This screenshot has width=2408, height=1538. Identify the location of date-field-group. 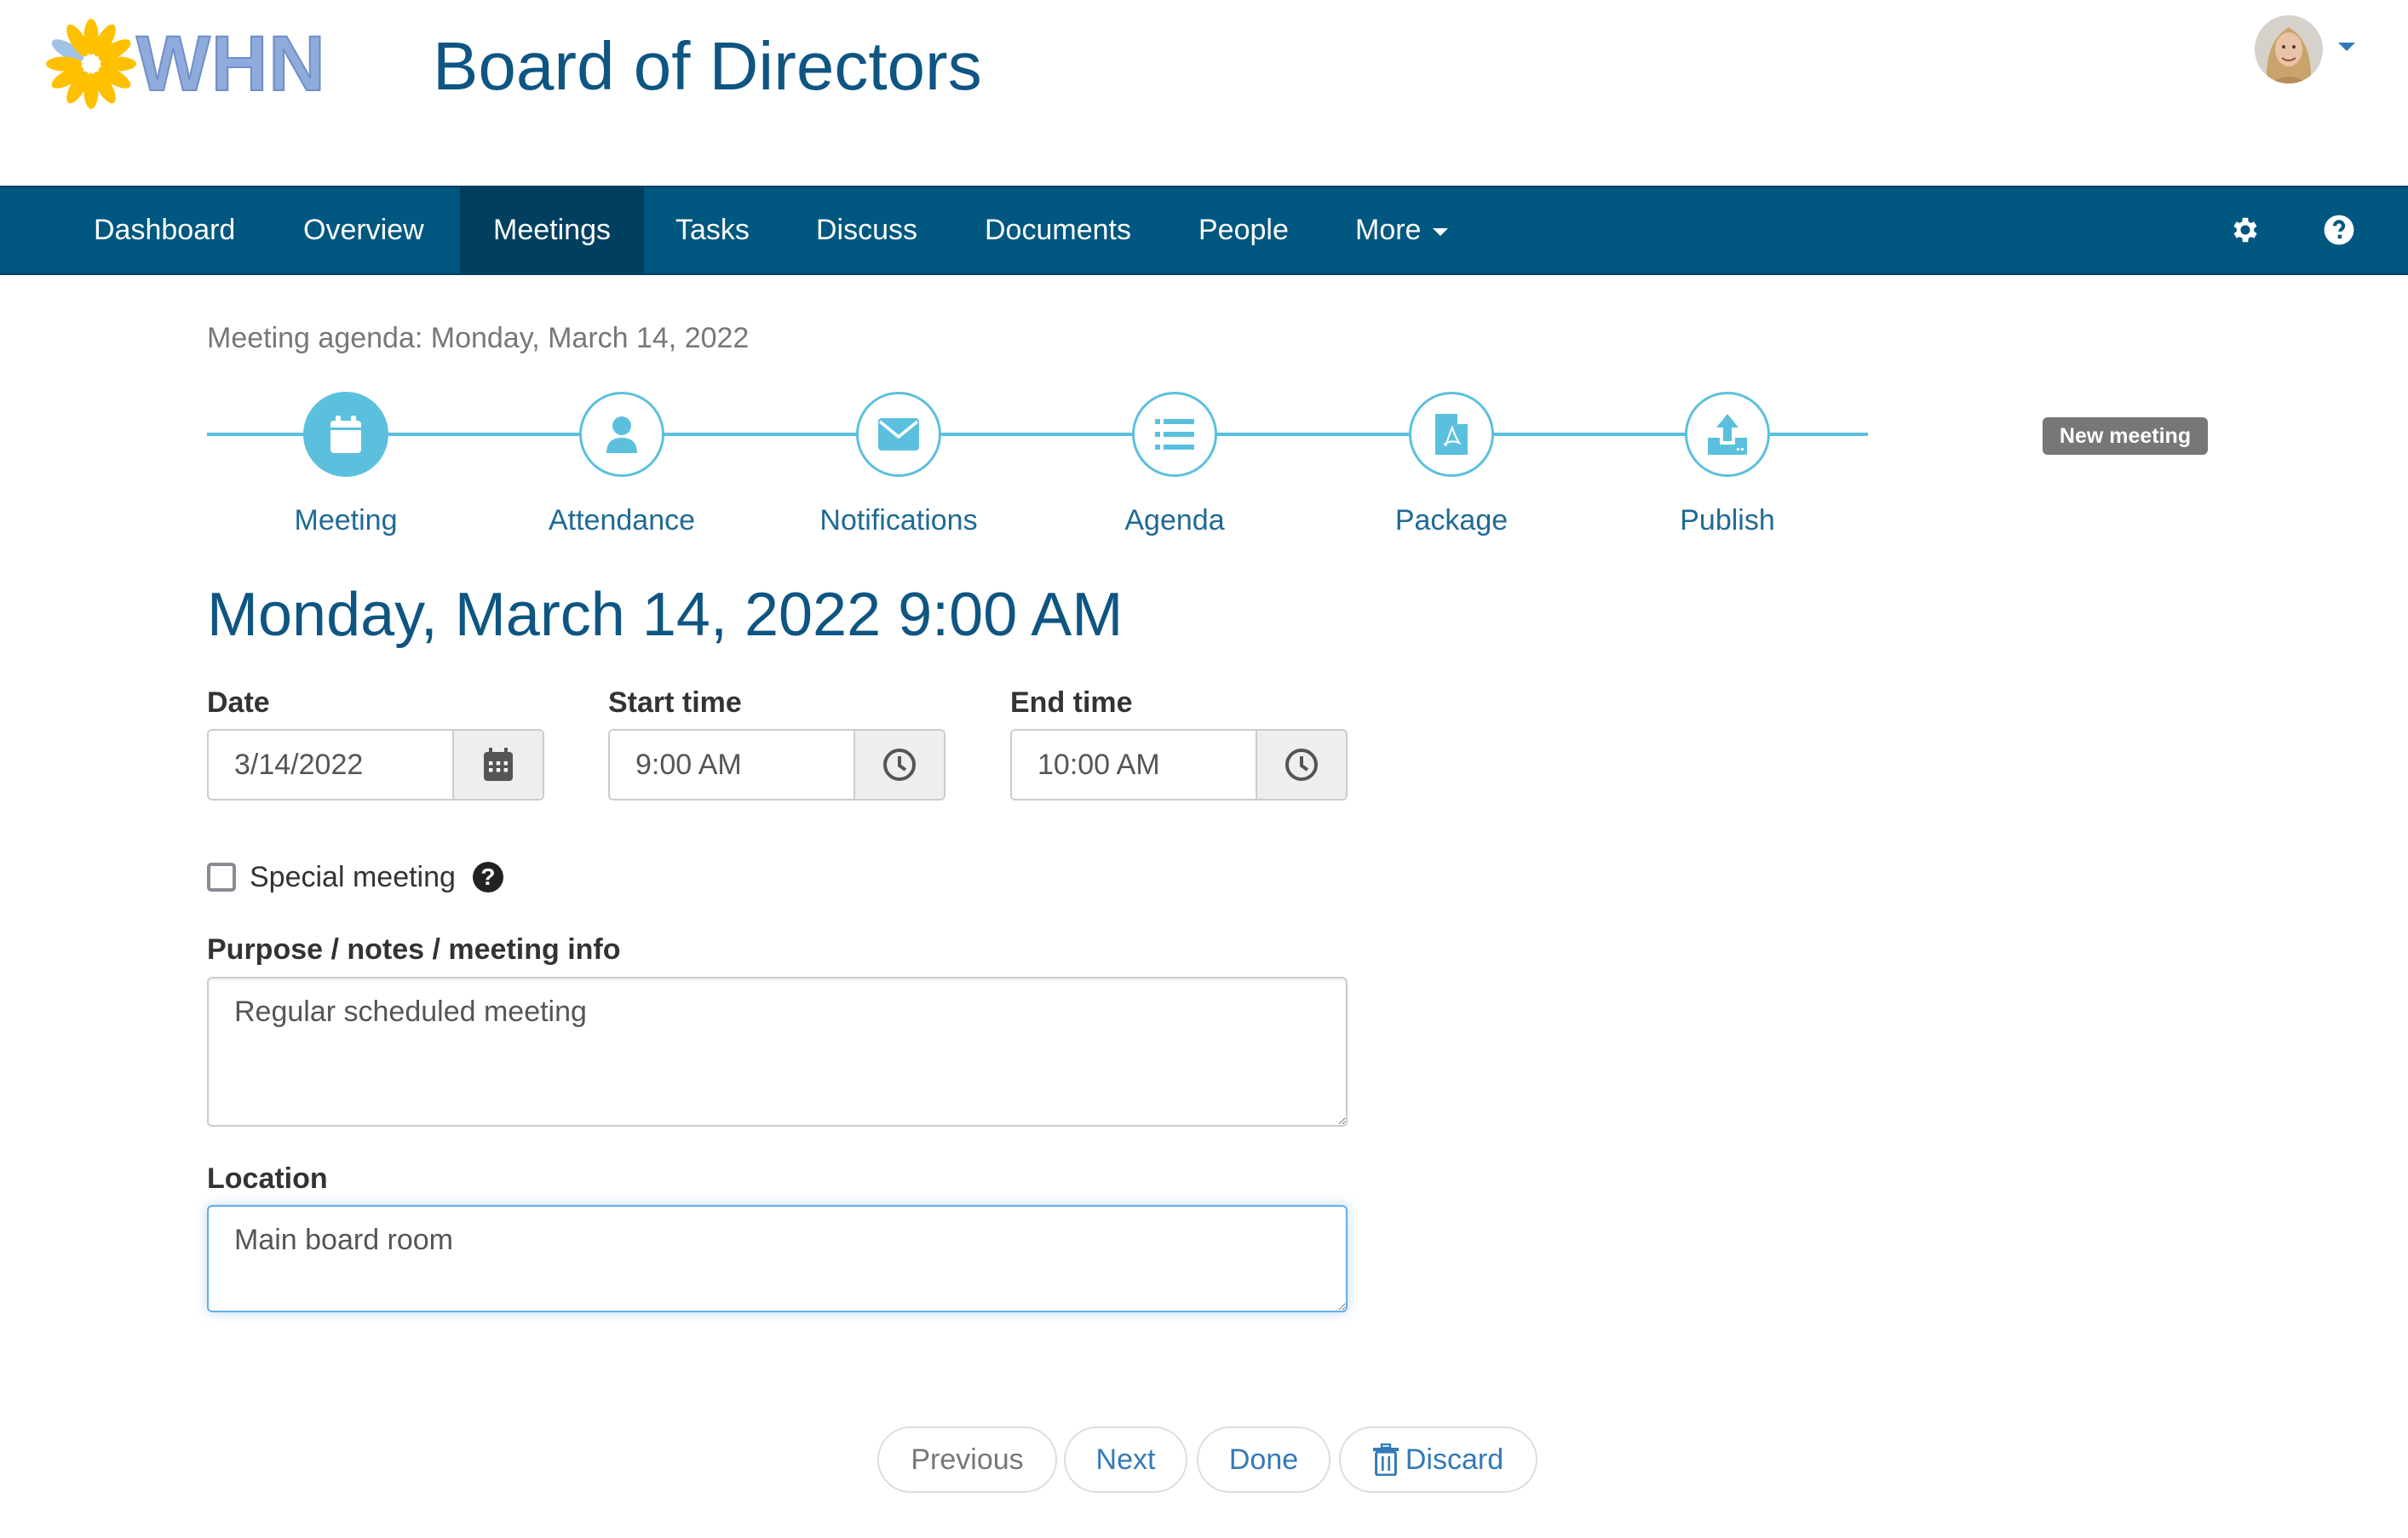
(375, 765).